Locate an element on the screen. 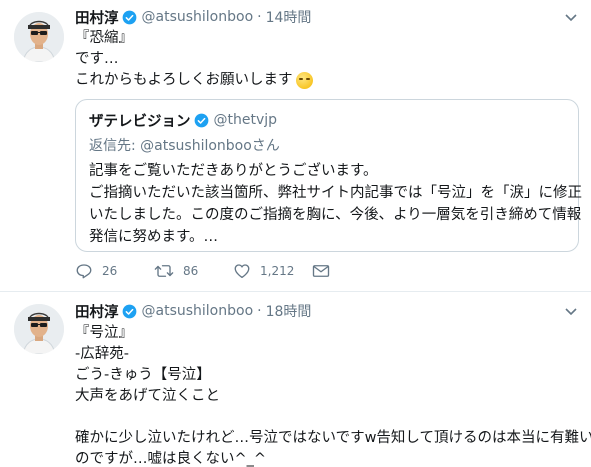  like-count: 1,212 is located at coordinates (277, 271).